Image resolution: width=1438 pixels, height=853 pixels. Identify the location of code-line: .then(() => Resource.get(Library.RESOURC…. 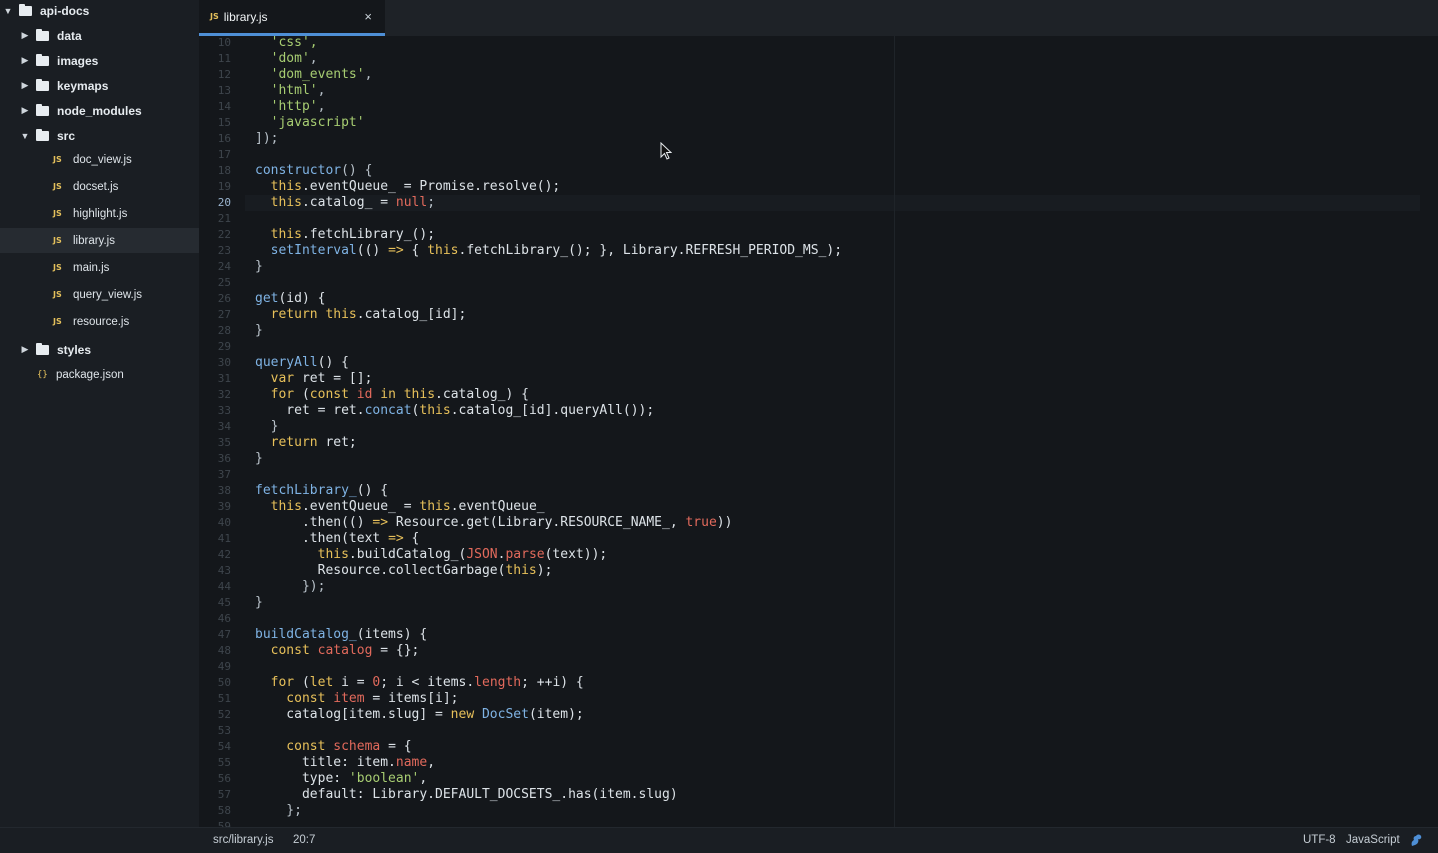
(494, 523).